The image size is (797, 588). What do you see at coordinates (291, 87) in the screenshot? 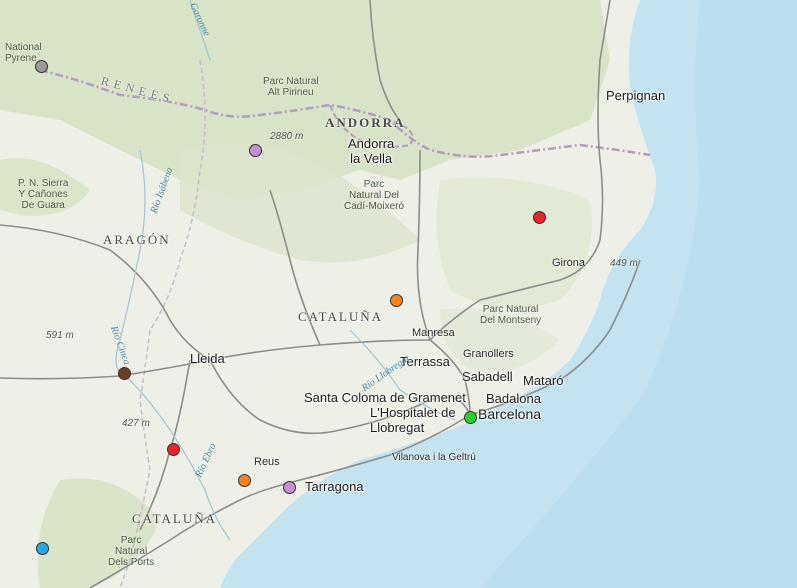
I see `label-parc-alt-pirineu: Parc Natural Alt Pirineu` at bounding box center [291, 87].